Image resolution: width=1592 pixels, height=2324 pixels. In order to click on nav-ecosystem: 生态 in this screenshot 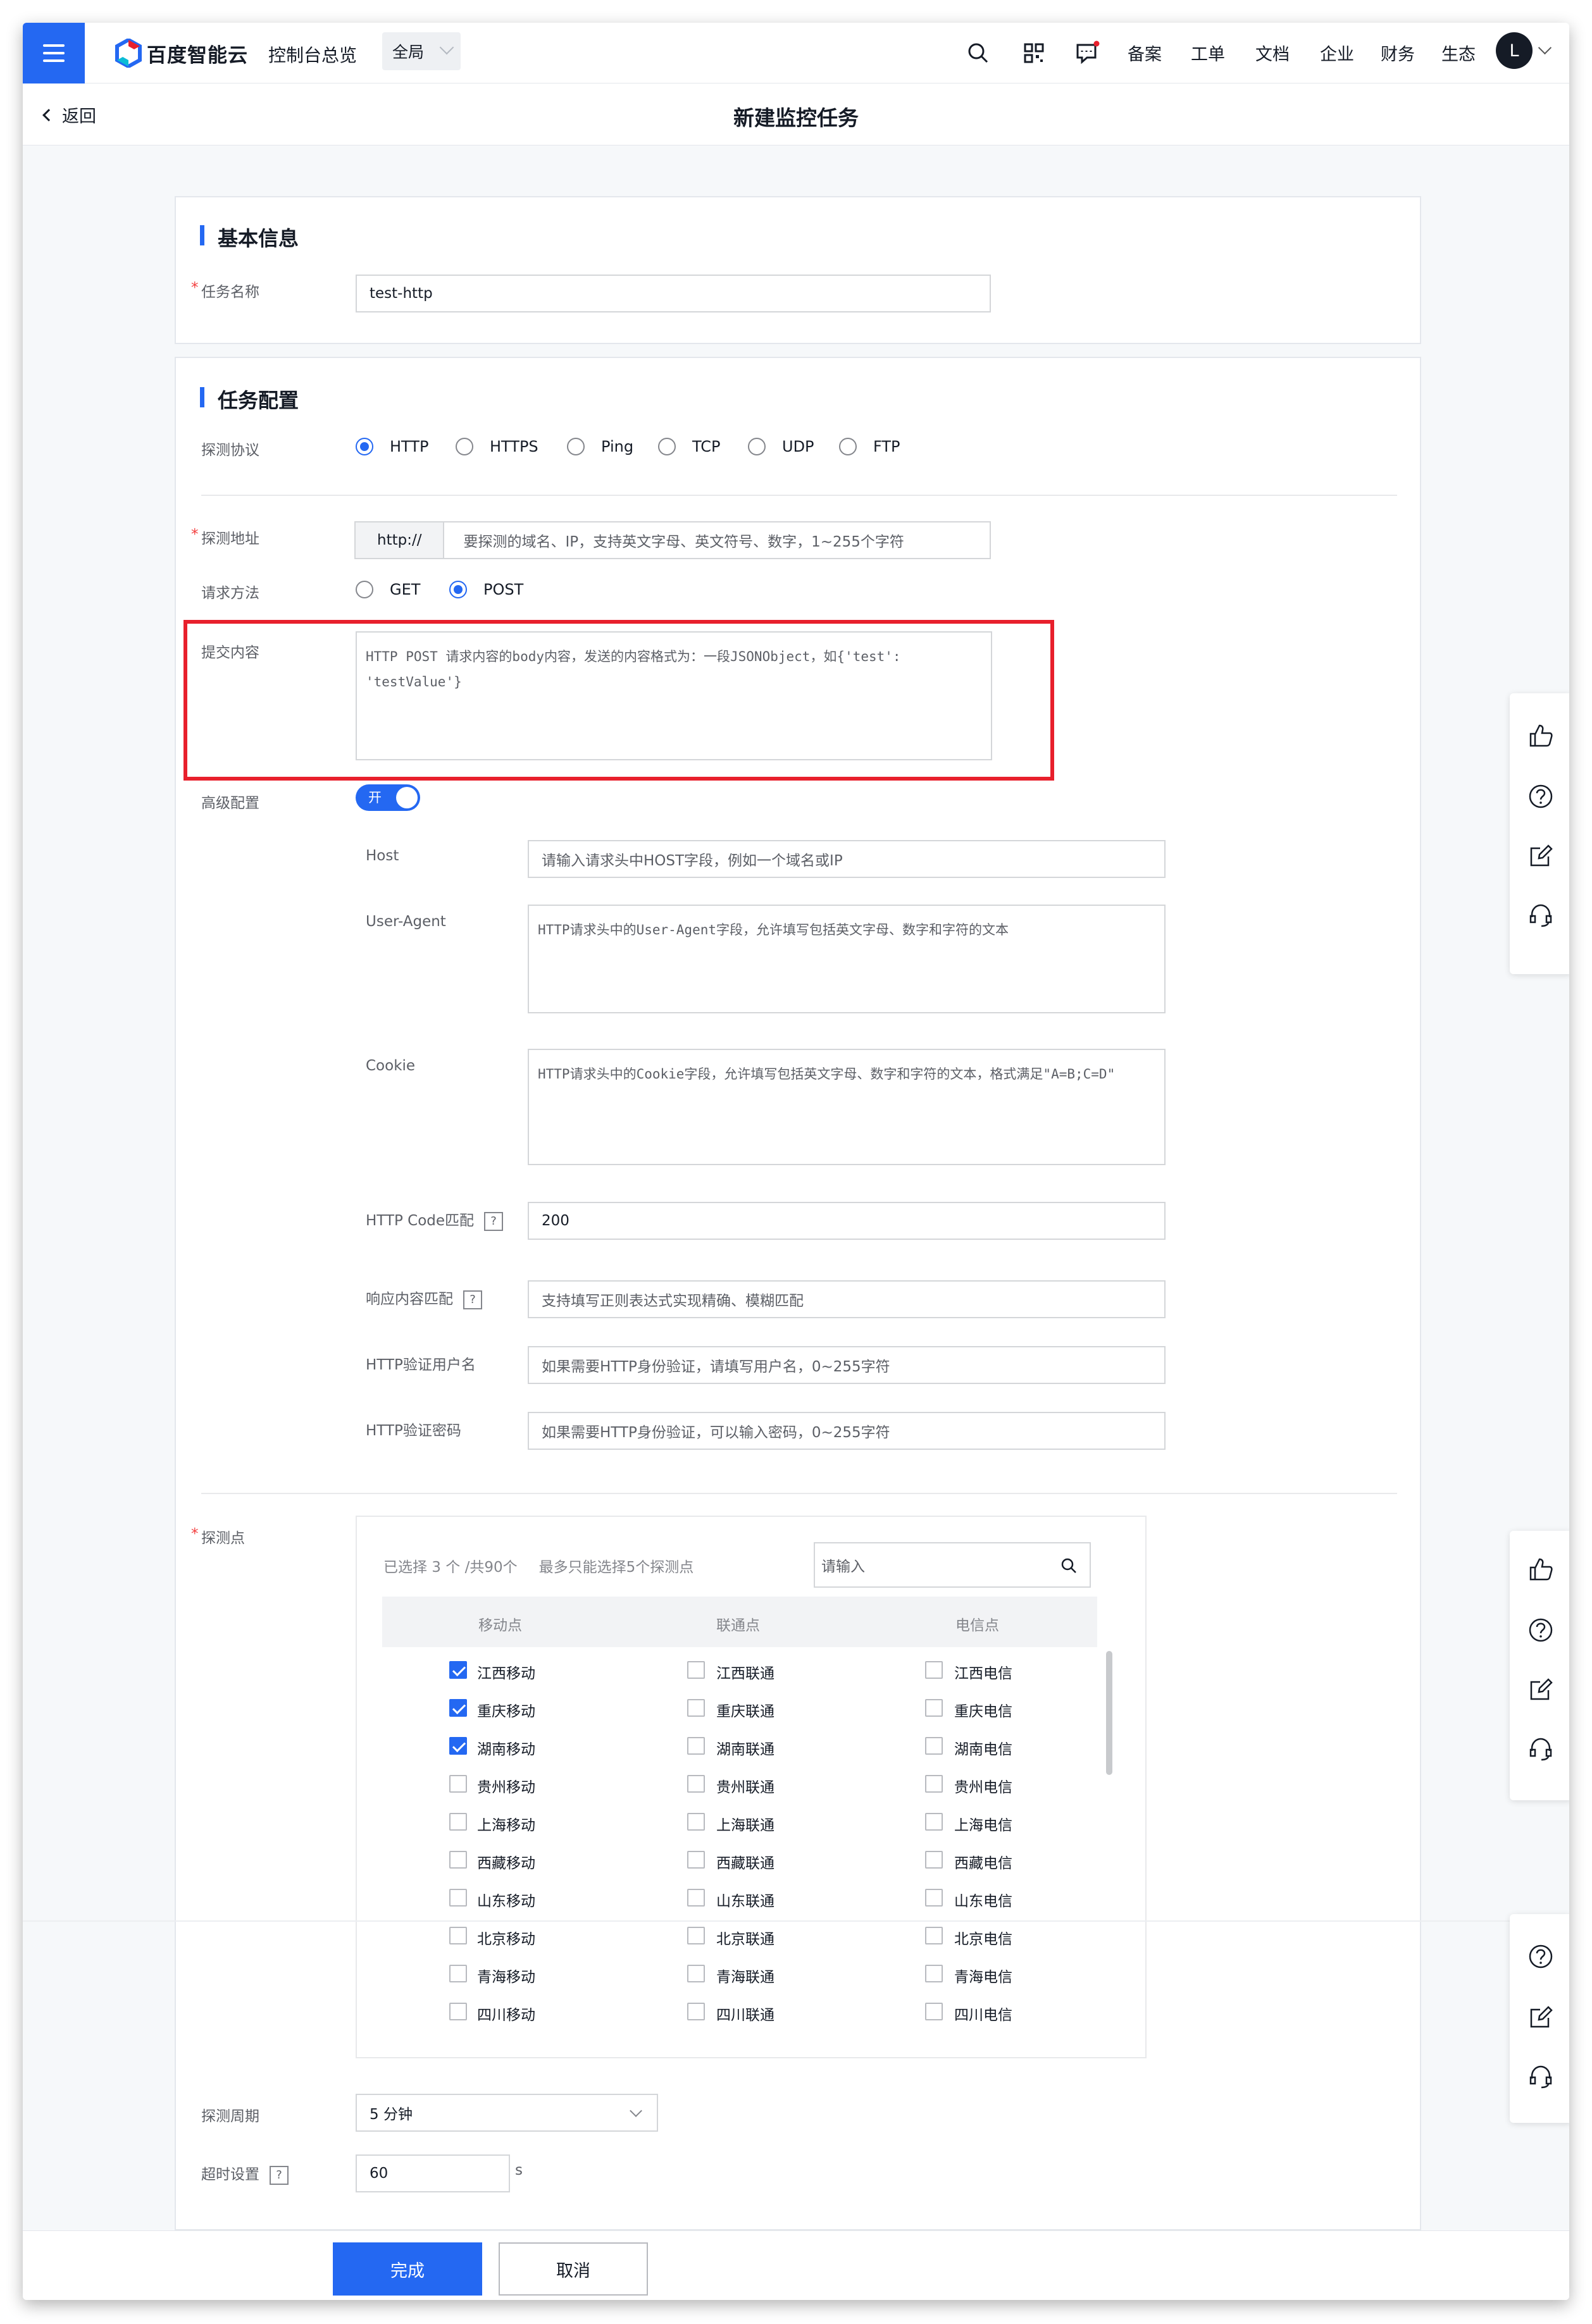, I will do `click(1458, 52)`.